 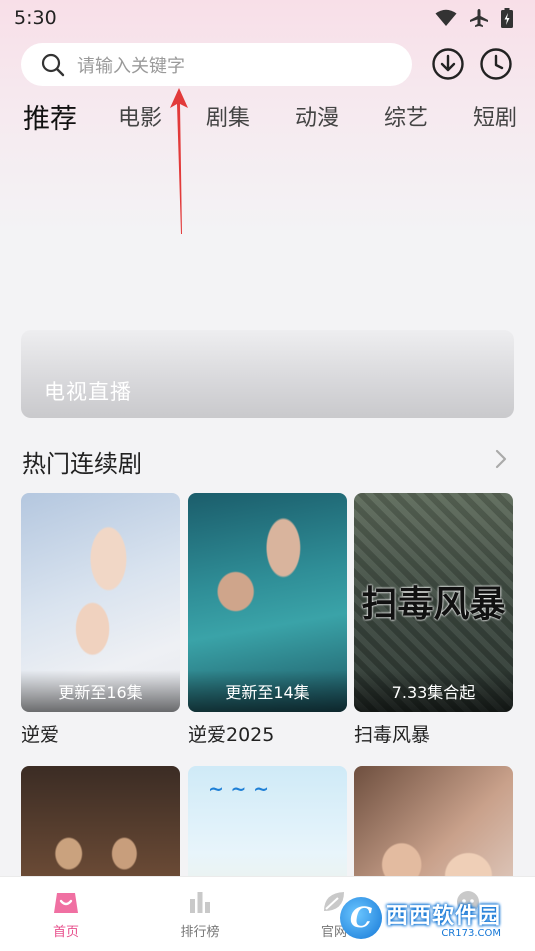 I want to click on search-row: 请输入关键字, so click(x=271, y=65).